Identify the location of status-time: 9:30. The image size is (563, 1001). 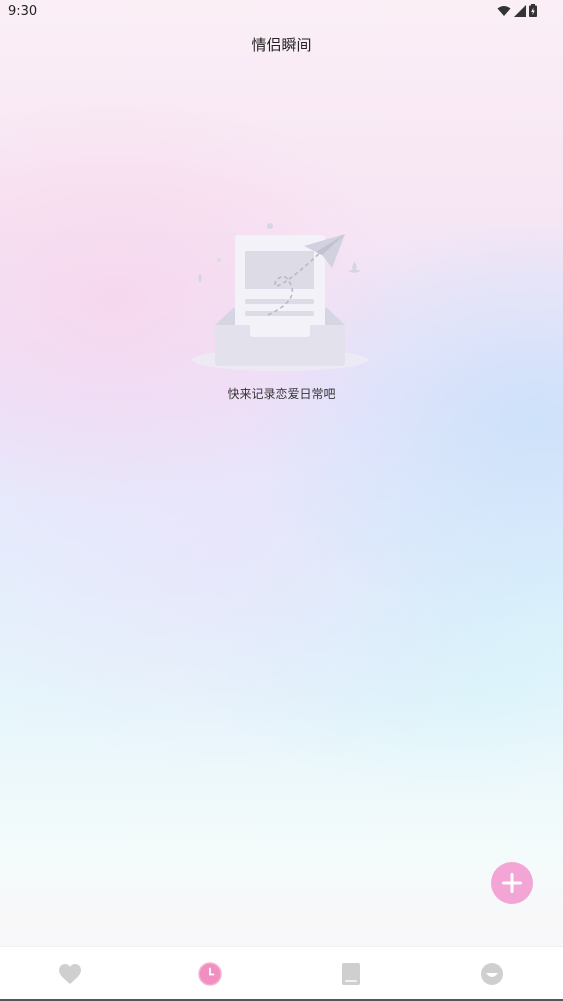
(23, 11).